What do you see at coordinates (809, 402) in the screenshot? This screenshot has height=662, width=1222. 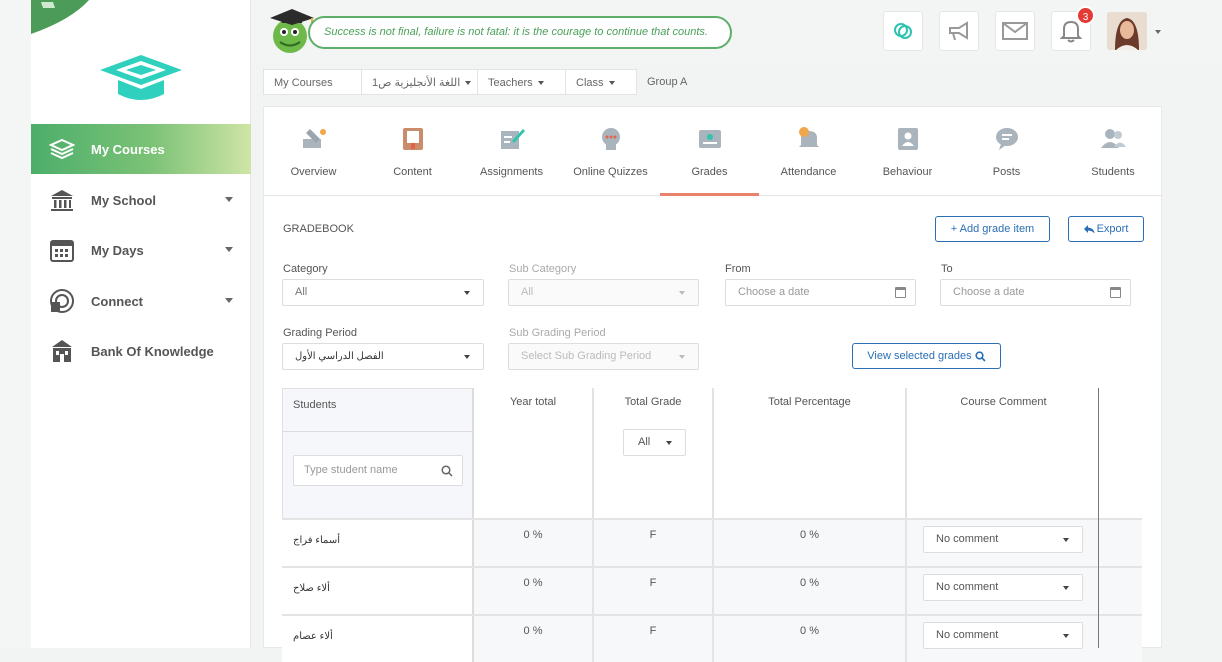 I see `column-header-label: Total Percentage` at bounding box center [809, 402].